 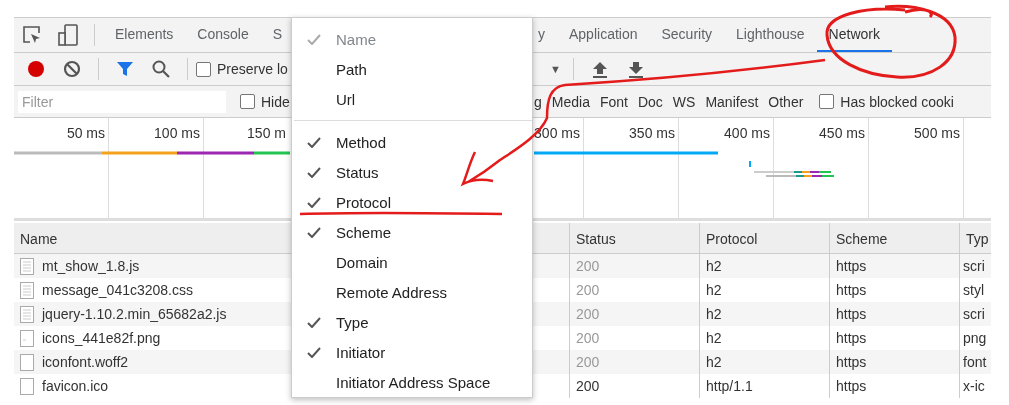 What do you see at coordinates (557, 134) in the screenshot?
I see `time-tick: 300 ms` at bounding box center [557, 134].